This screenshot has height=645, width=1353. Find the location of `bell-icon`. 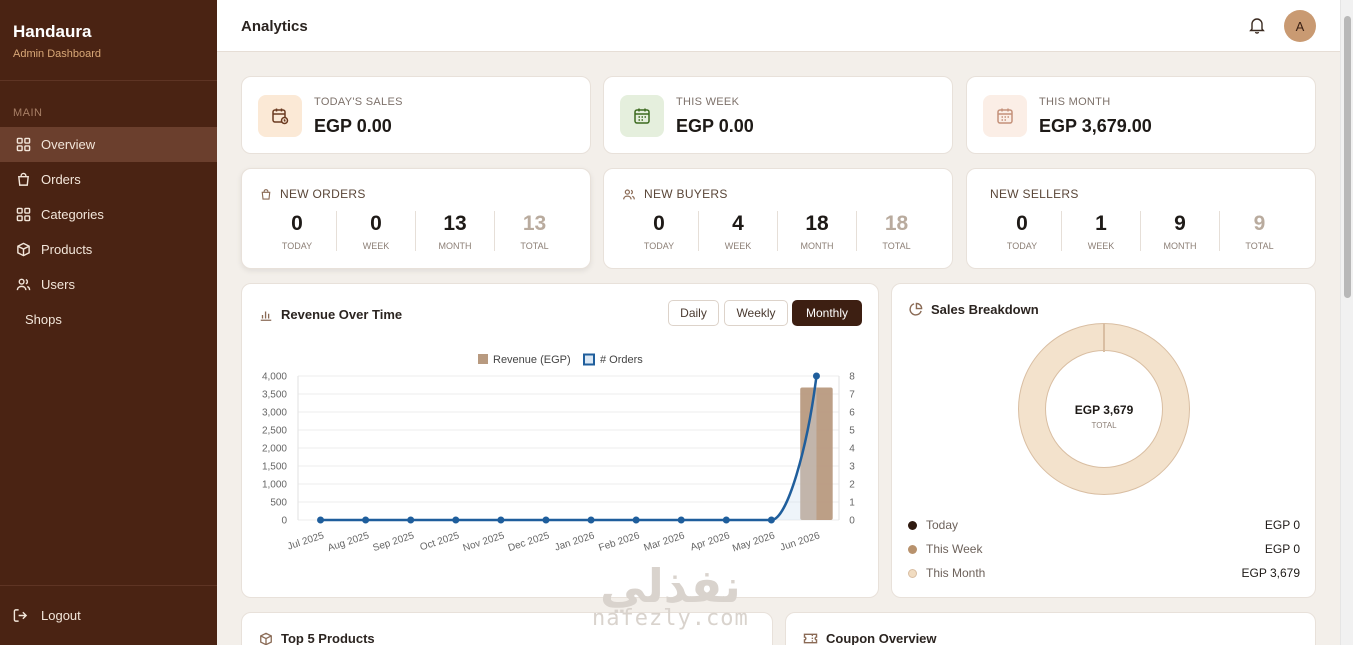

bell-icon is located at coordinates (1257, 25).